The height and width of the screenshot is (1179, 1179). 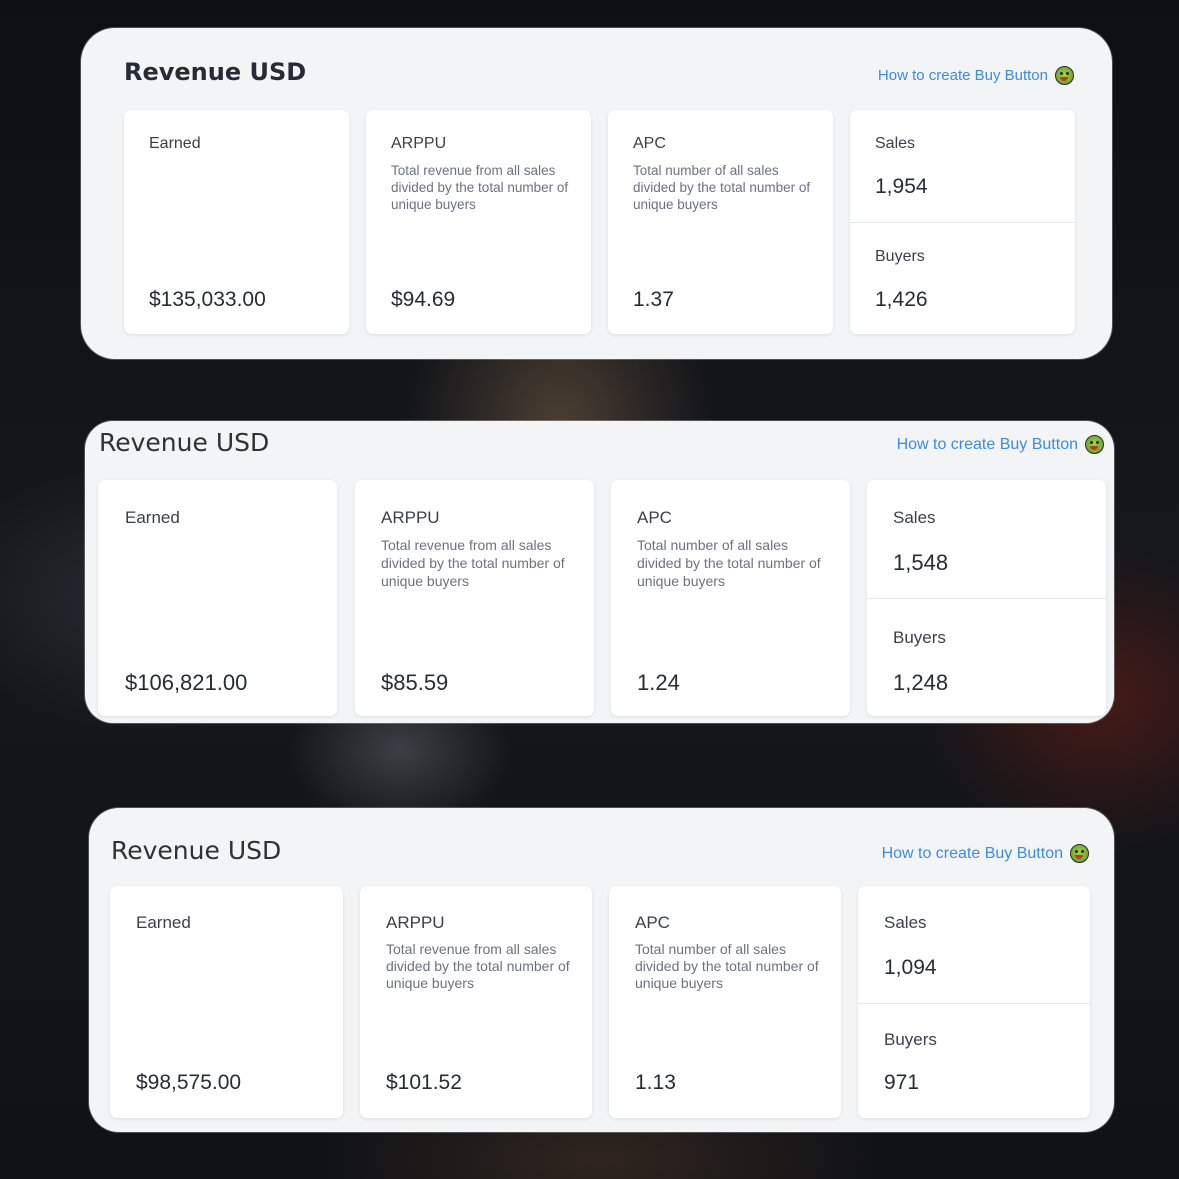 I want to click on sales-value: 1,954, so click(x=901, y=186).